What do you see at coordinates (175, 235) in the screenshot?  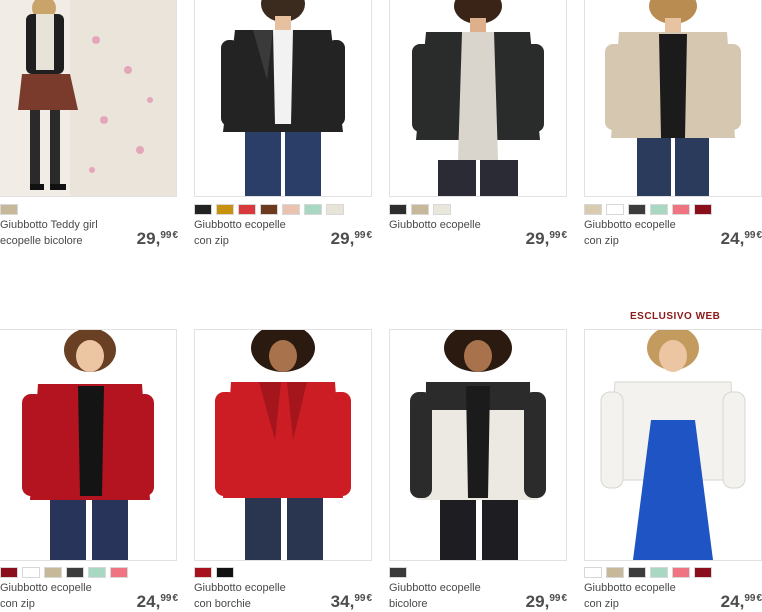 I see `price-currency: €` at bounding box center [175, 235].